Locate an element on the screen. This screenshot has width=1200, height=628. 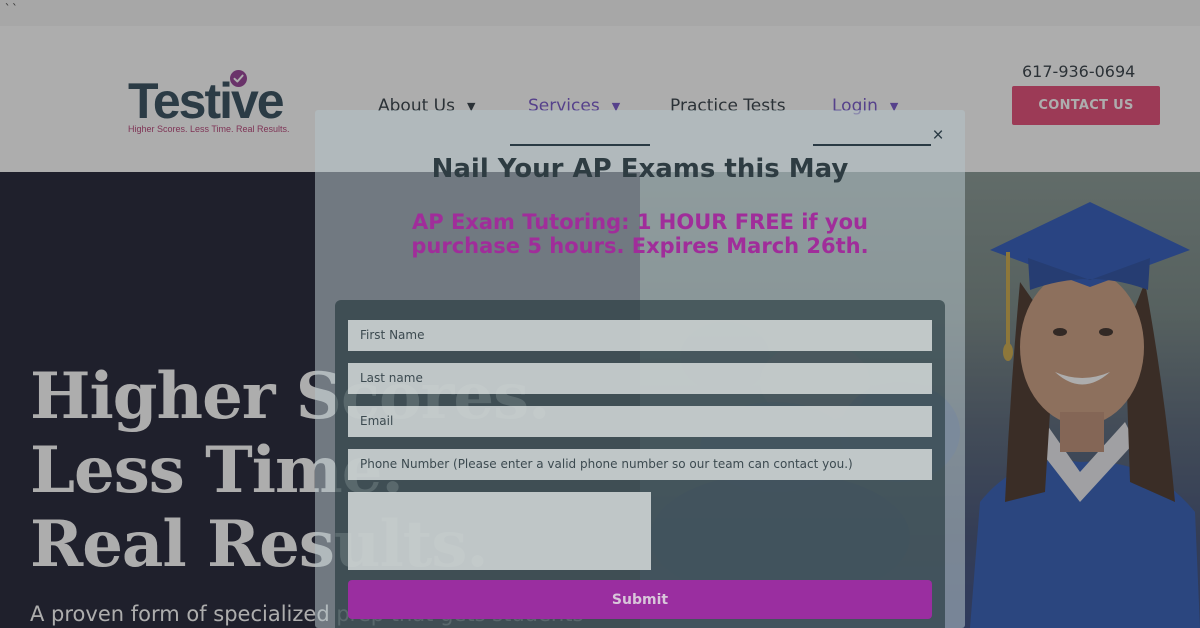
modal-divider-left is located at coordinates (580, 145).